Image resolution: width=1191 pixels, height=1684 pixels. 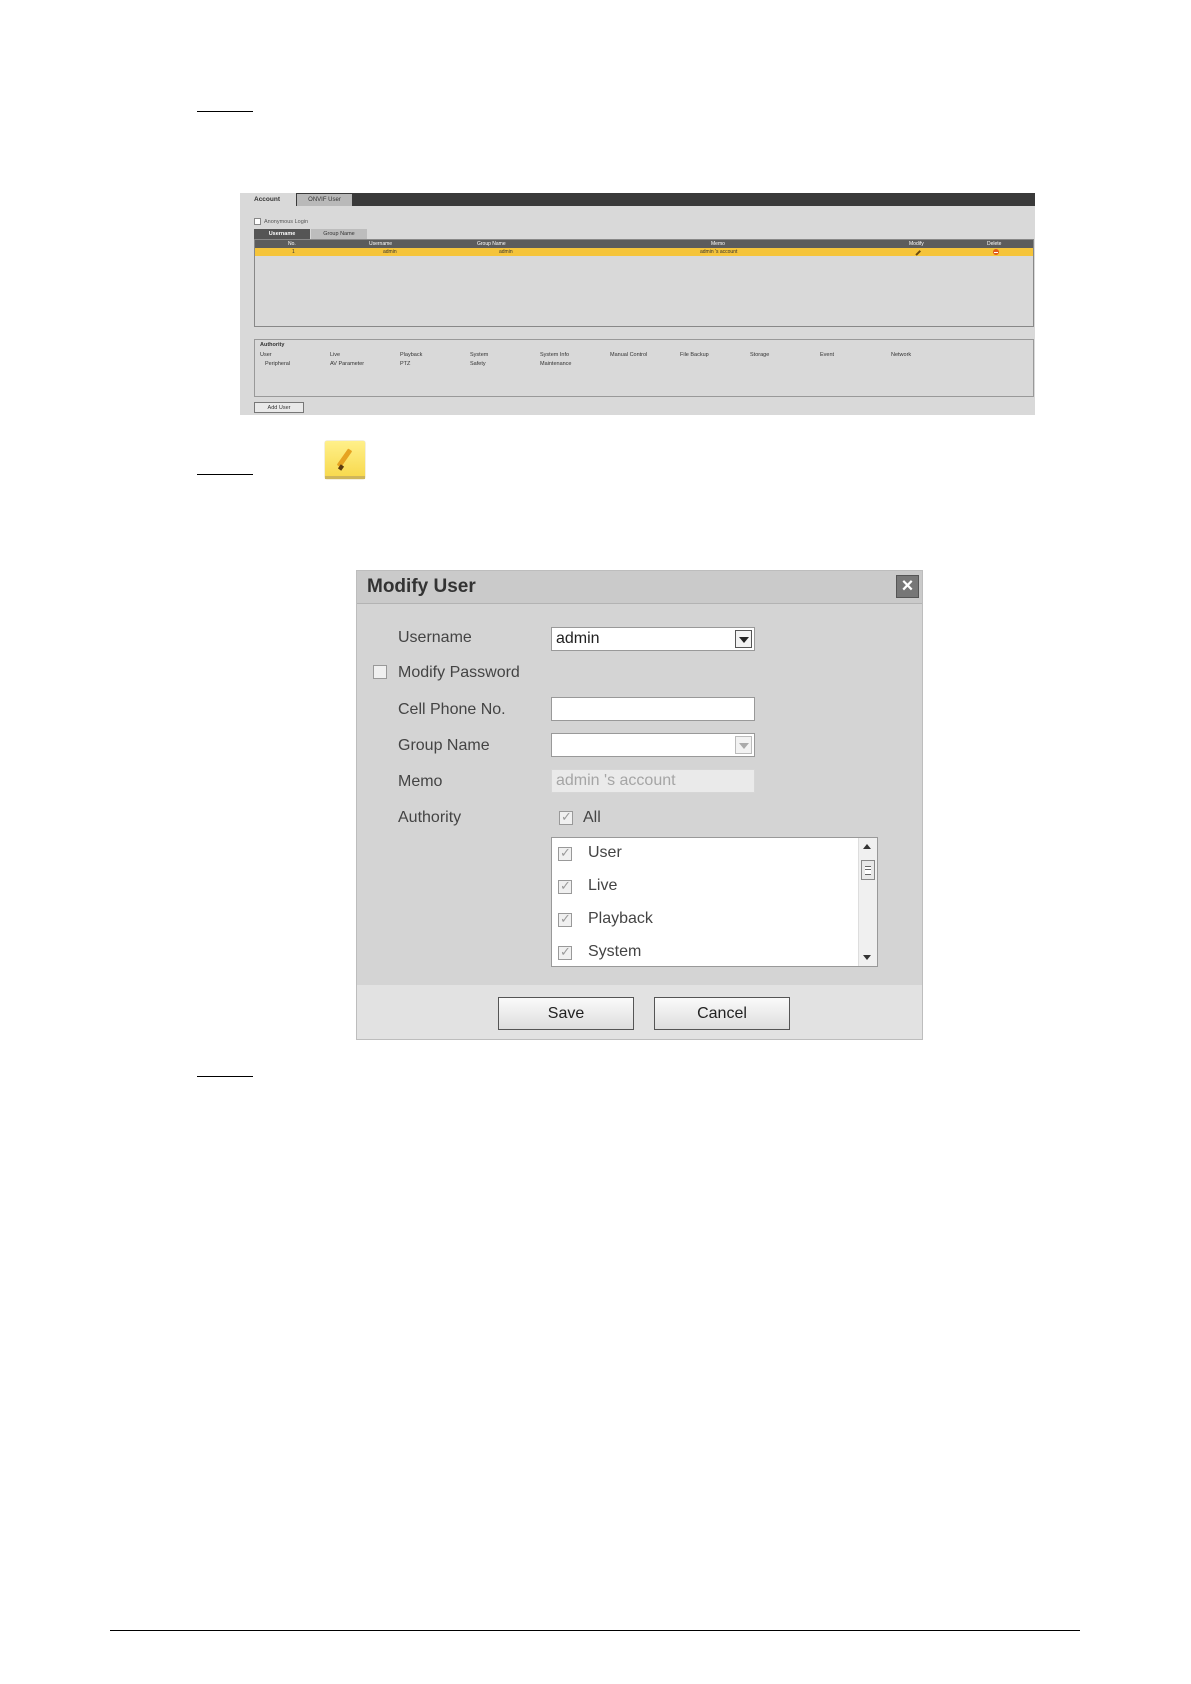 I want to click on authority-item: Live, so click(x=335, y=355).